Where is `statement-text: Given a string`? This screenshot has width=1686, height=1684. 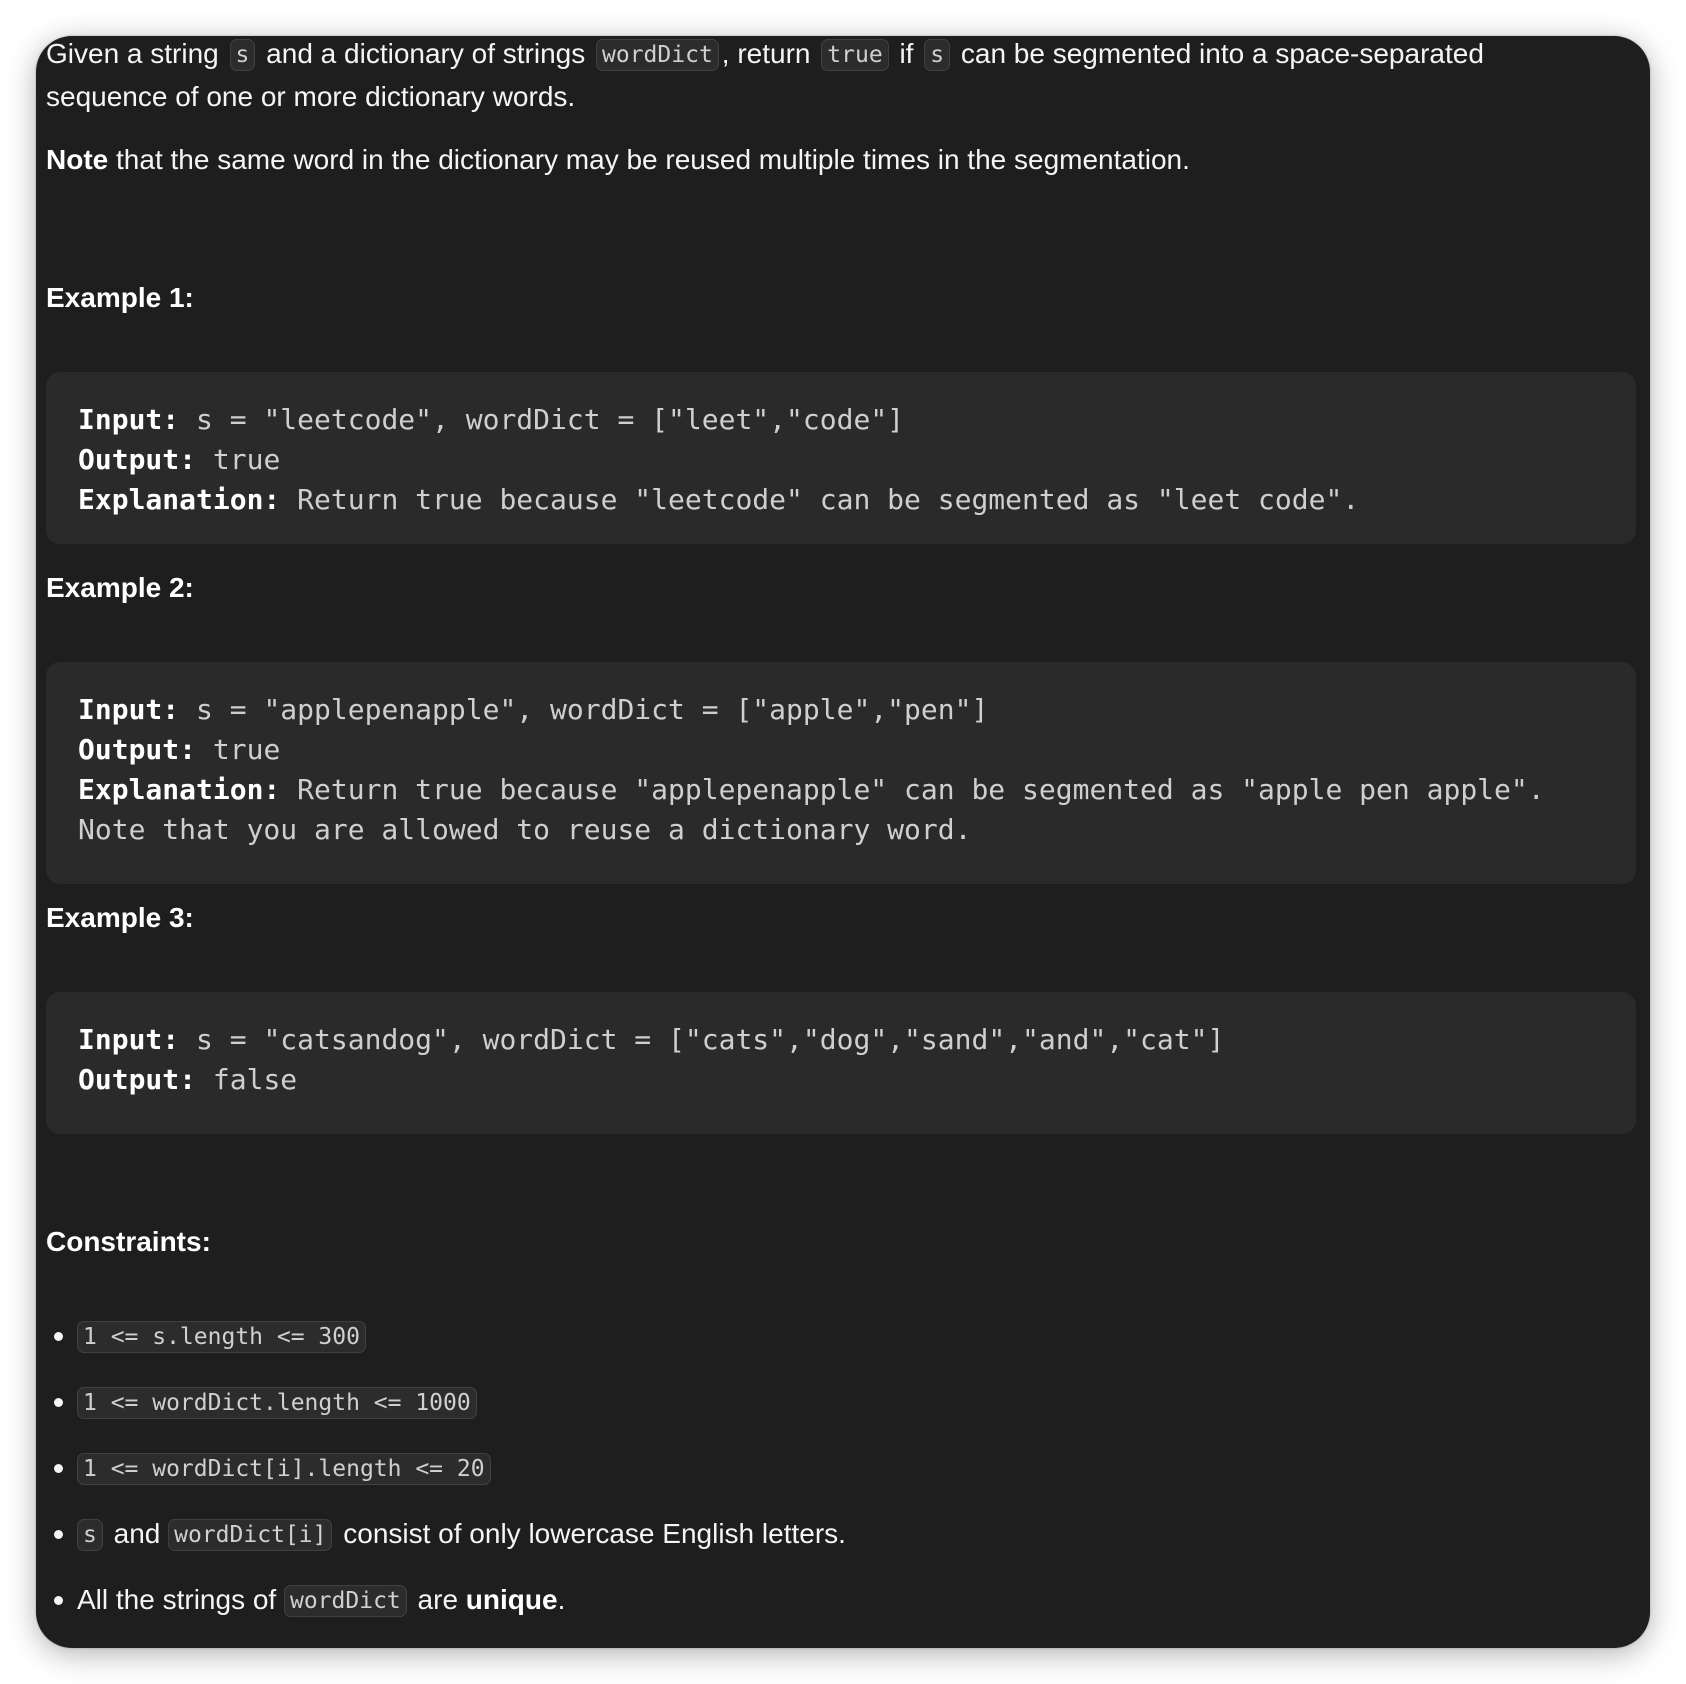
statement-text: Given a string is located at coordinates (132, 53).